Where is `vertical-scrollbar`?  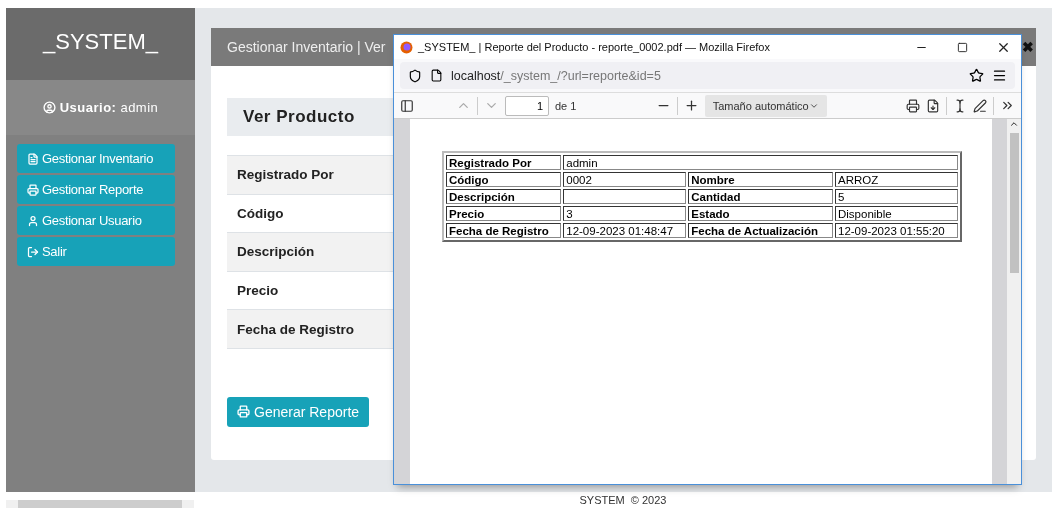 vertical-scrollbar is located at coordinates (1014, 301).